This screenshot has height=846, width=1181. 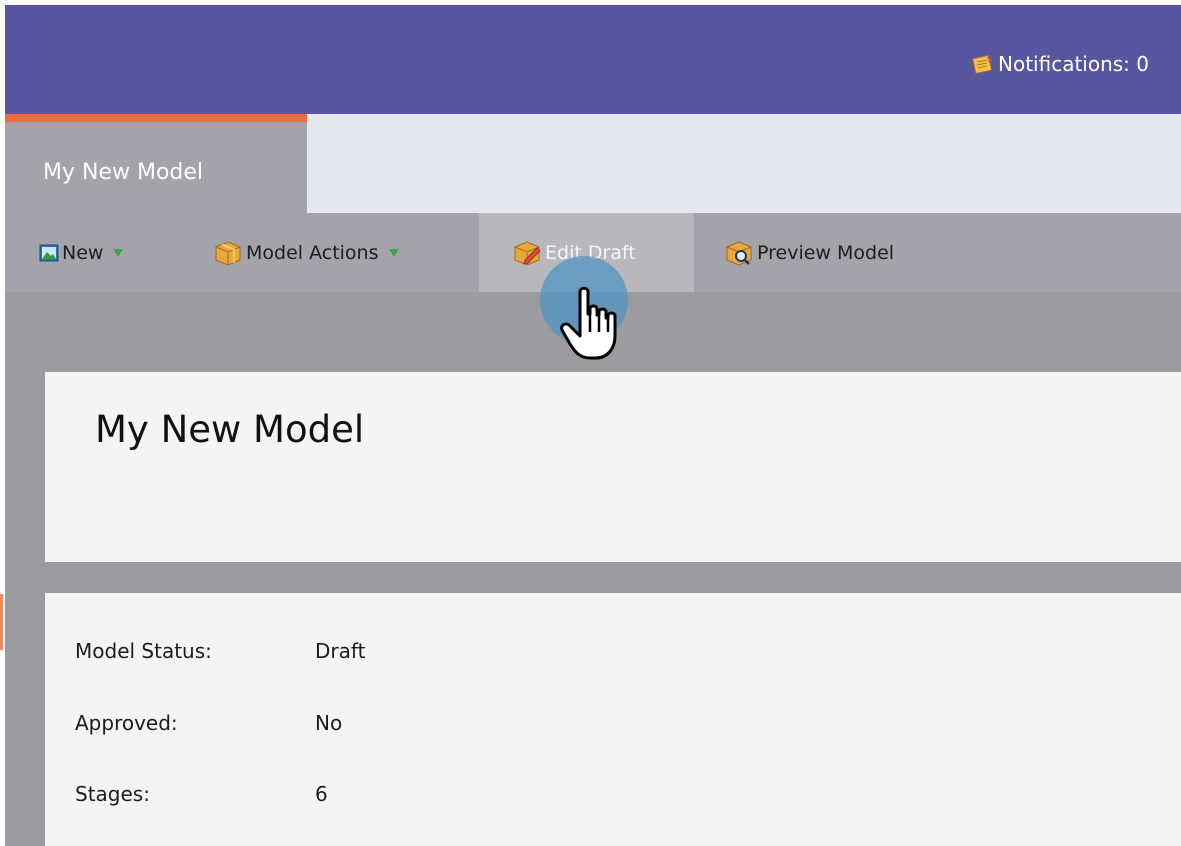 I want to click on new-label: New, so click(x=83, y=252).